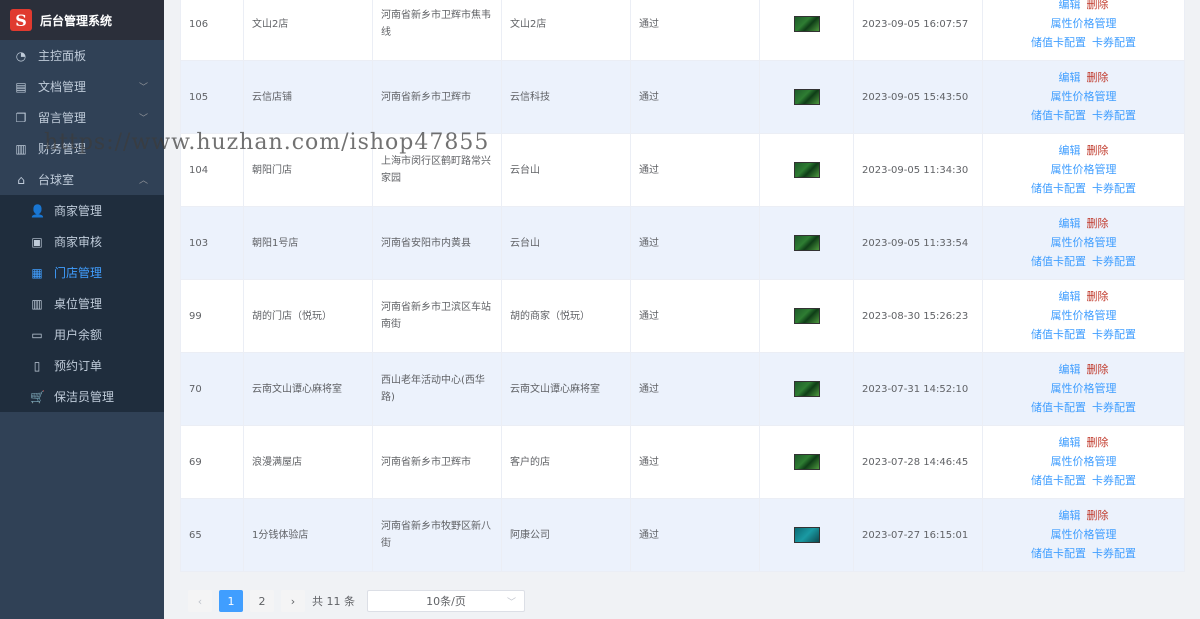  Describe the element at coordinates (82, 55) in the screenshot. I see `sidebar-item-dashboard: ◔ 主控面板` at that location.